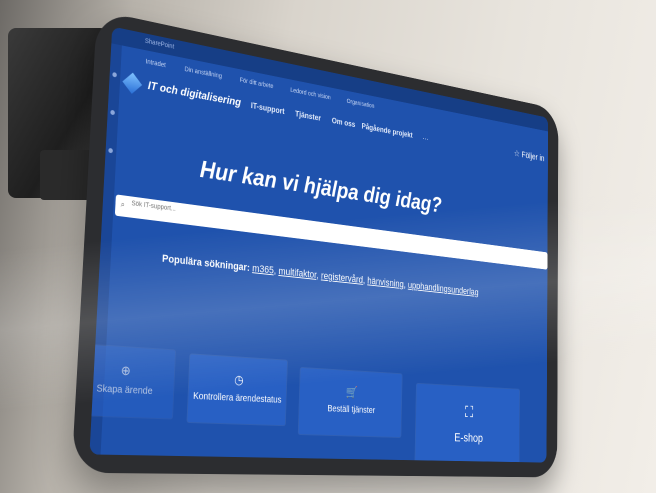 This screenshot has height=493, width=656. What do you see at coordinates (350, 402) in the screenshot?
I see `tile-bestall-tjanster: 🛒 Beställ tjänster` at bounding box center [350, 402].